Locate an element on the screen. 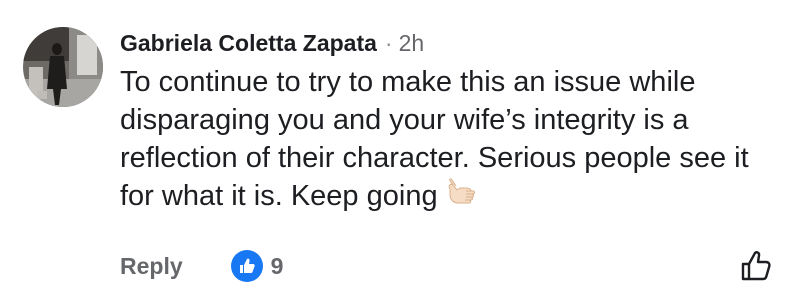  like-button is located at coordinates (756, 266).